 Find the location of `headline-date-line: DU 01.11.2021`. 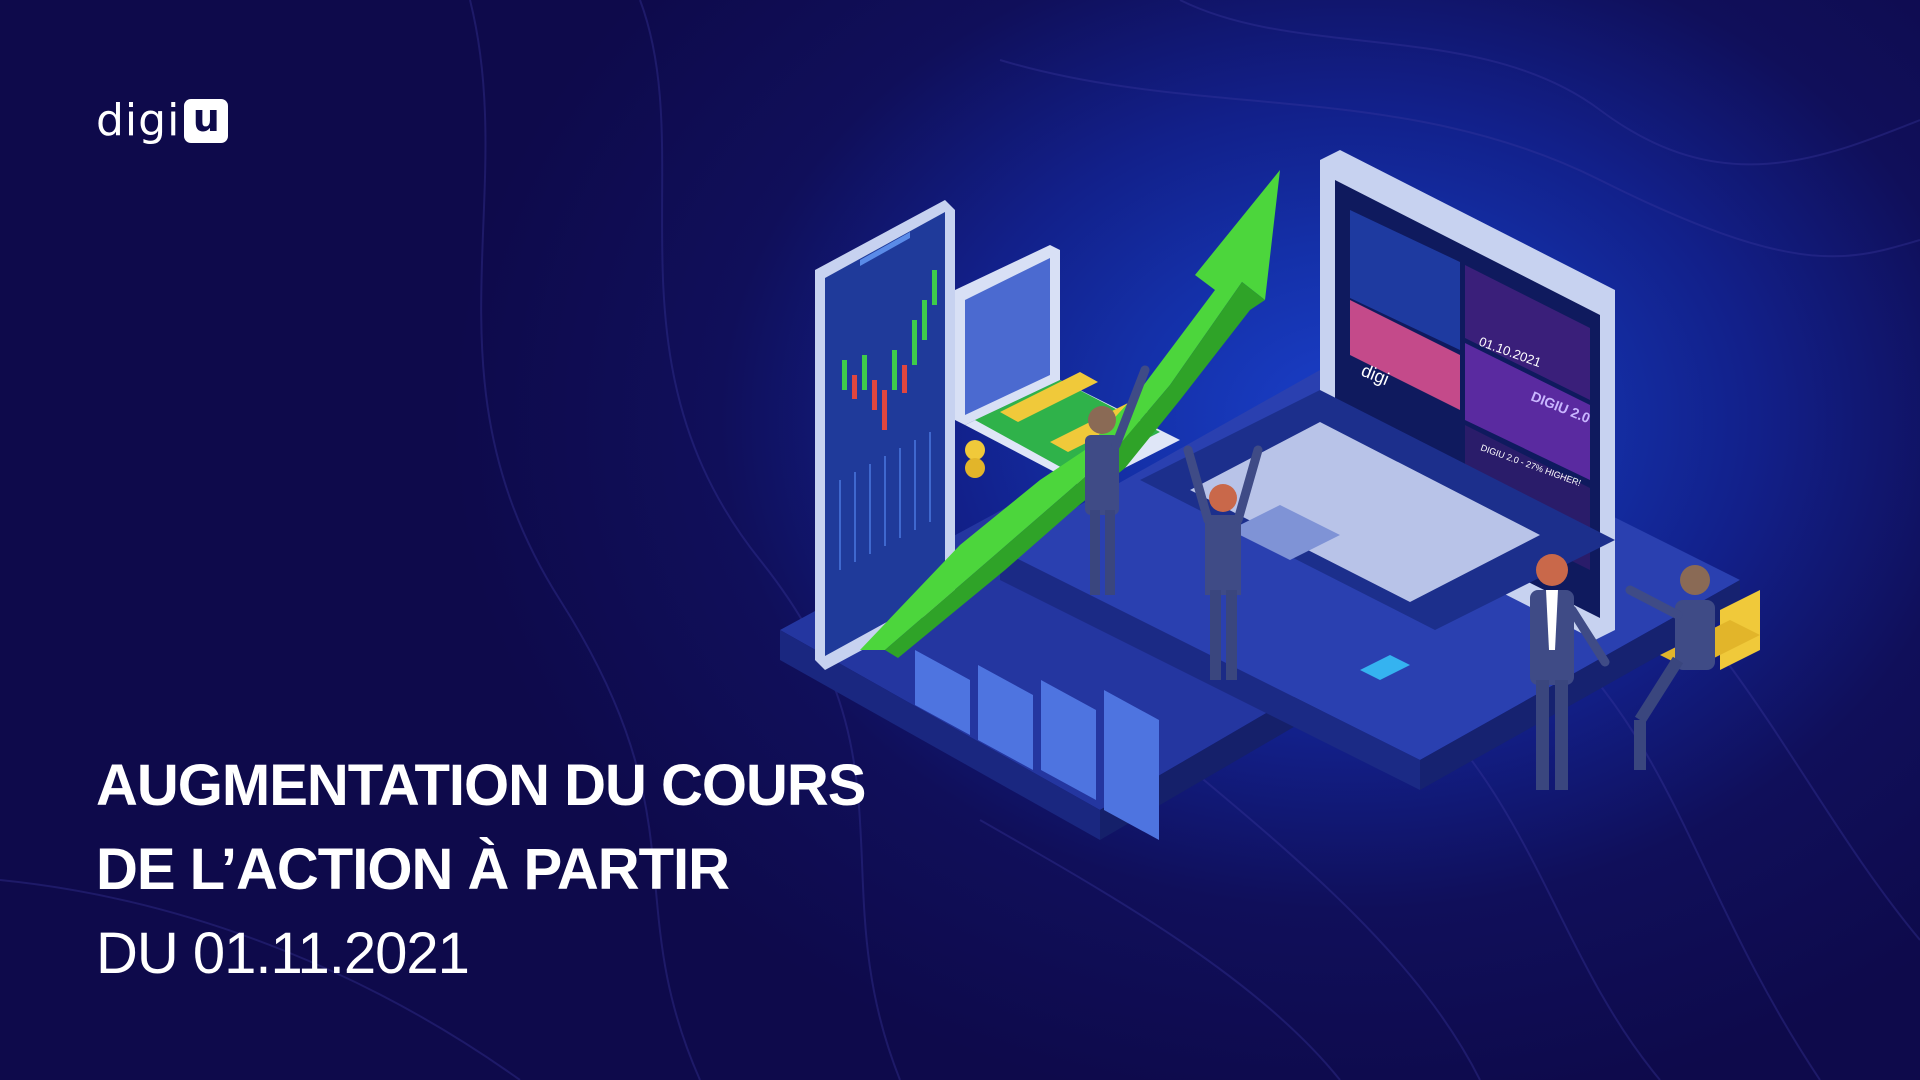

headline-date-line: DU 01.11.2021 is located at coordinates (283, 953).